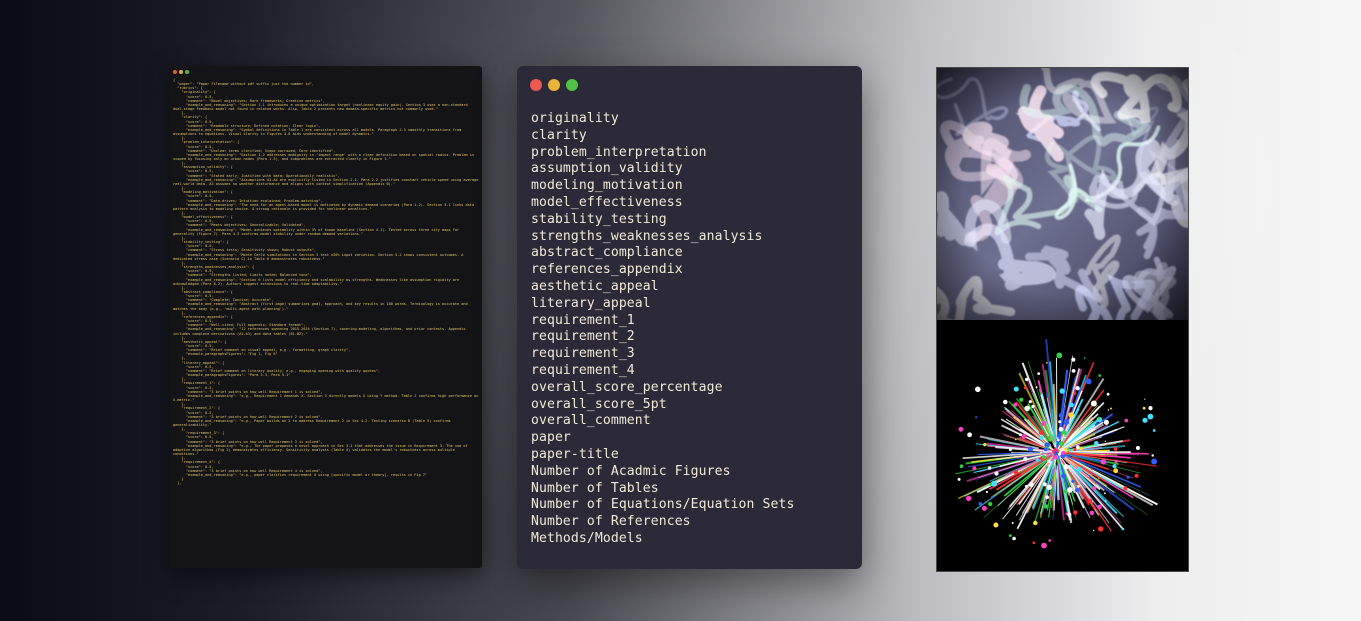  I want to click on field-name-item: literary_appeal, so click(591, 303).